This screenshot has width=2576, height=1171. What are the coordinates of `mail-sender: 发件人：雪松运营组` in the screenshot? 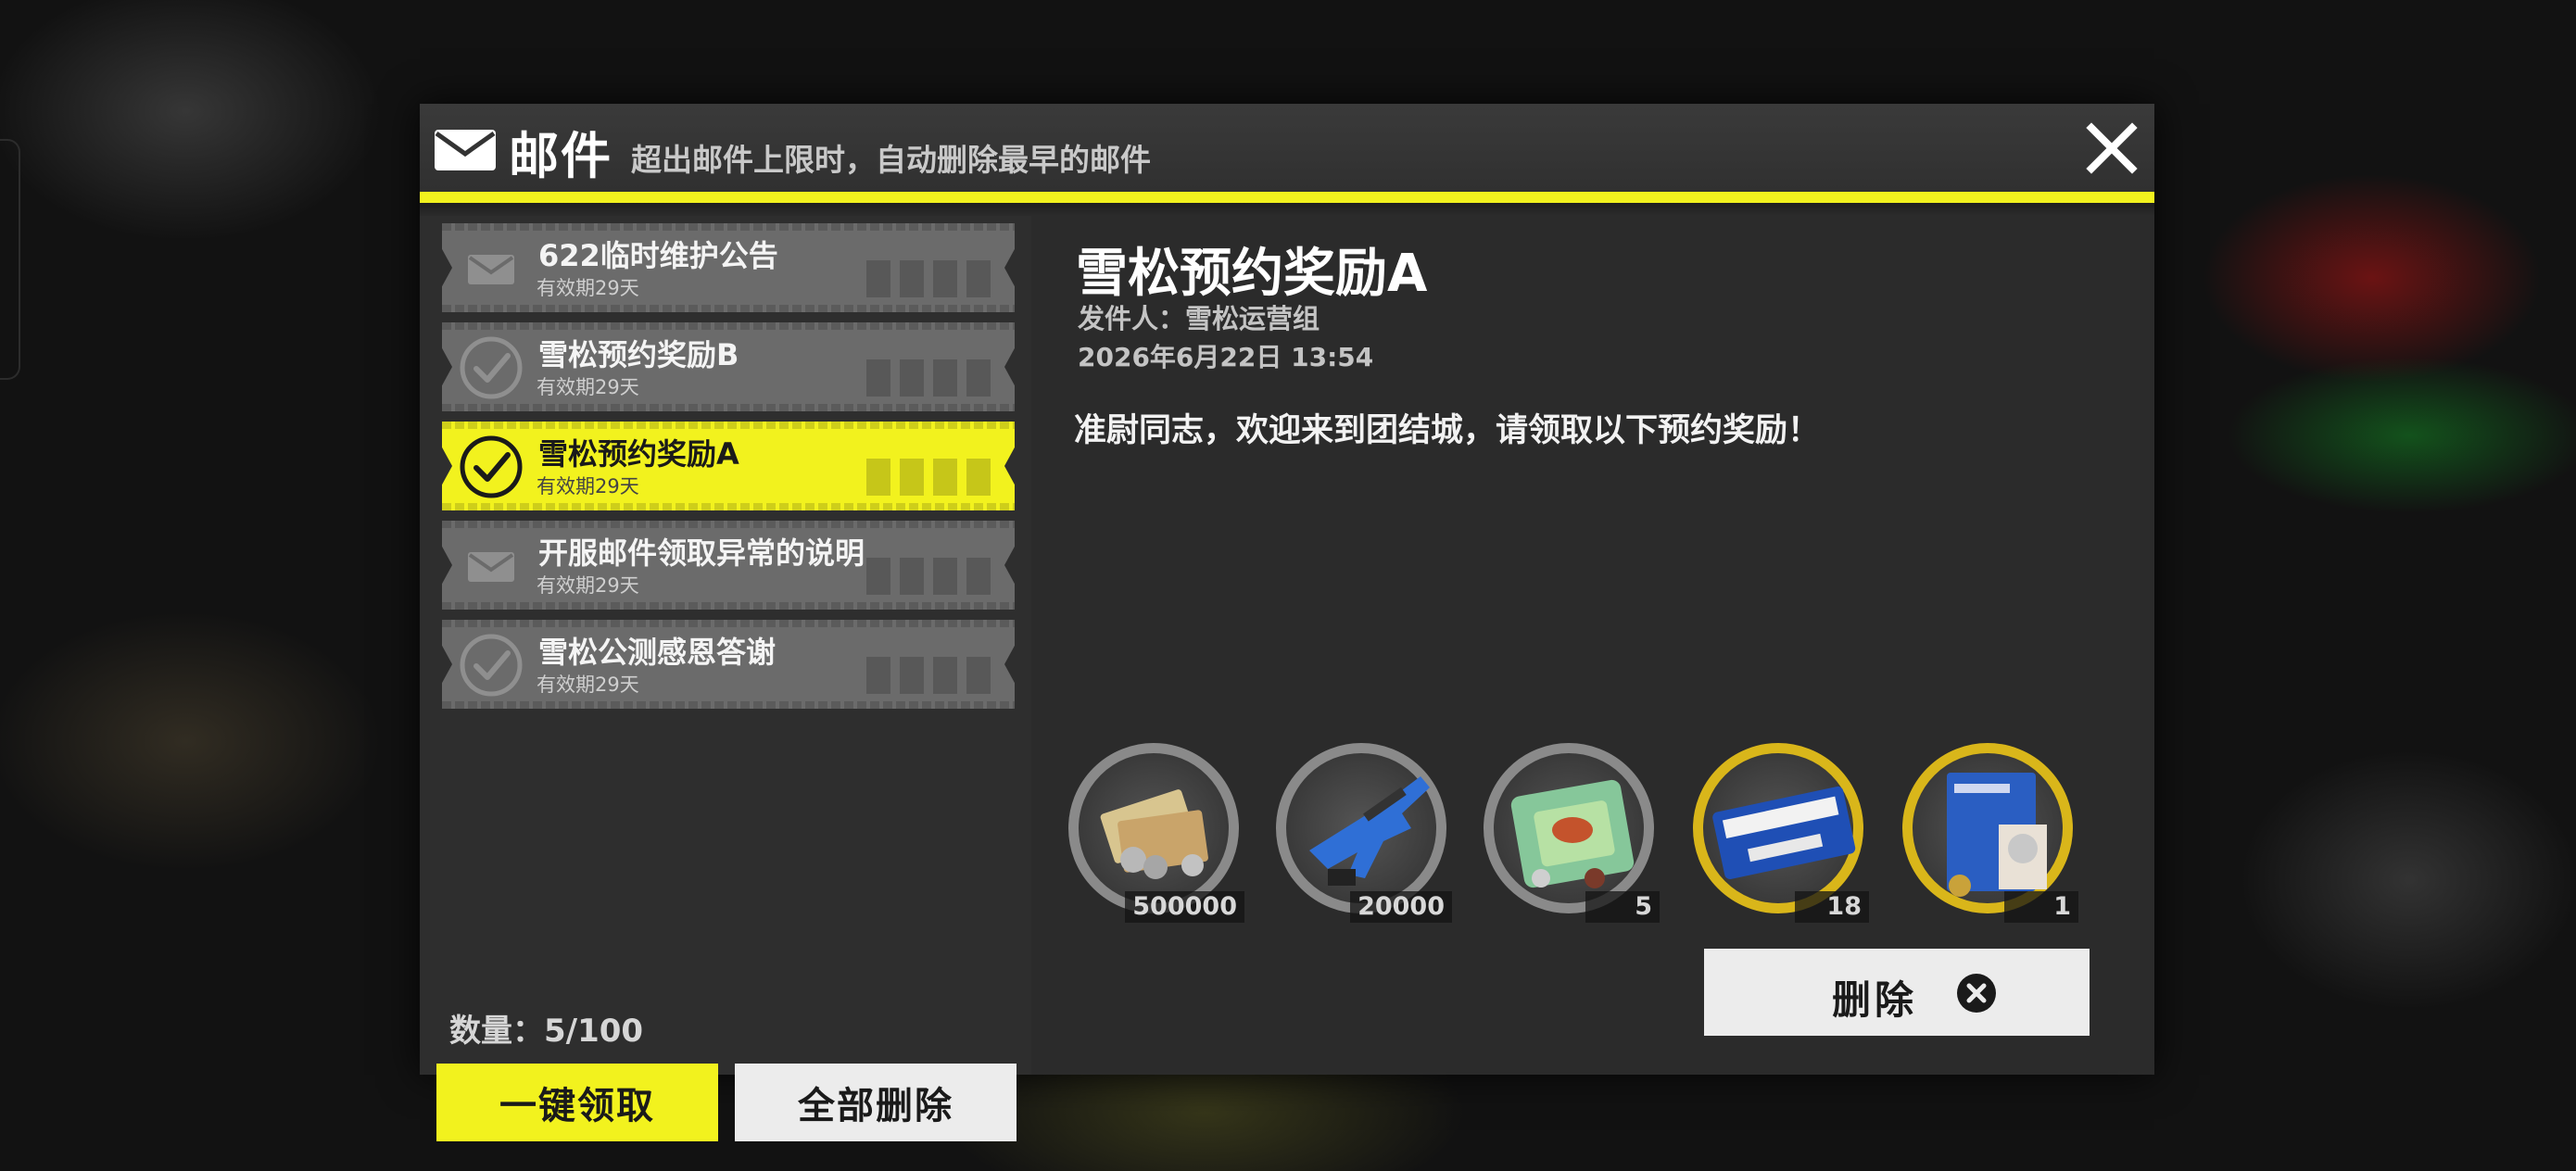 It's located at (1199, 318).